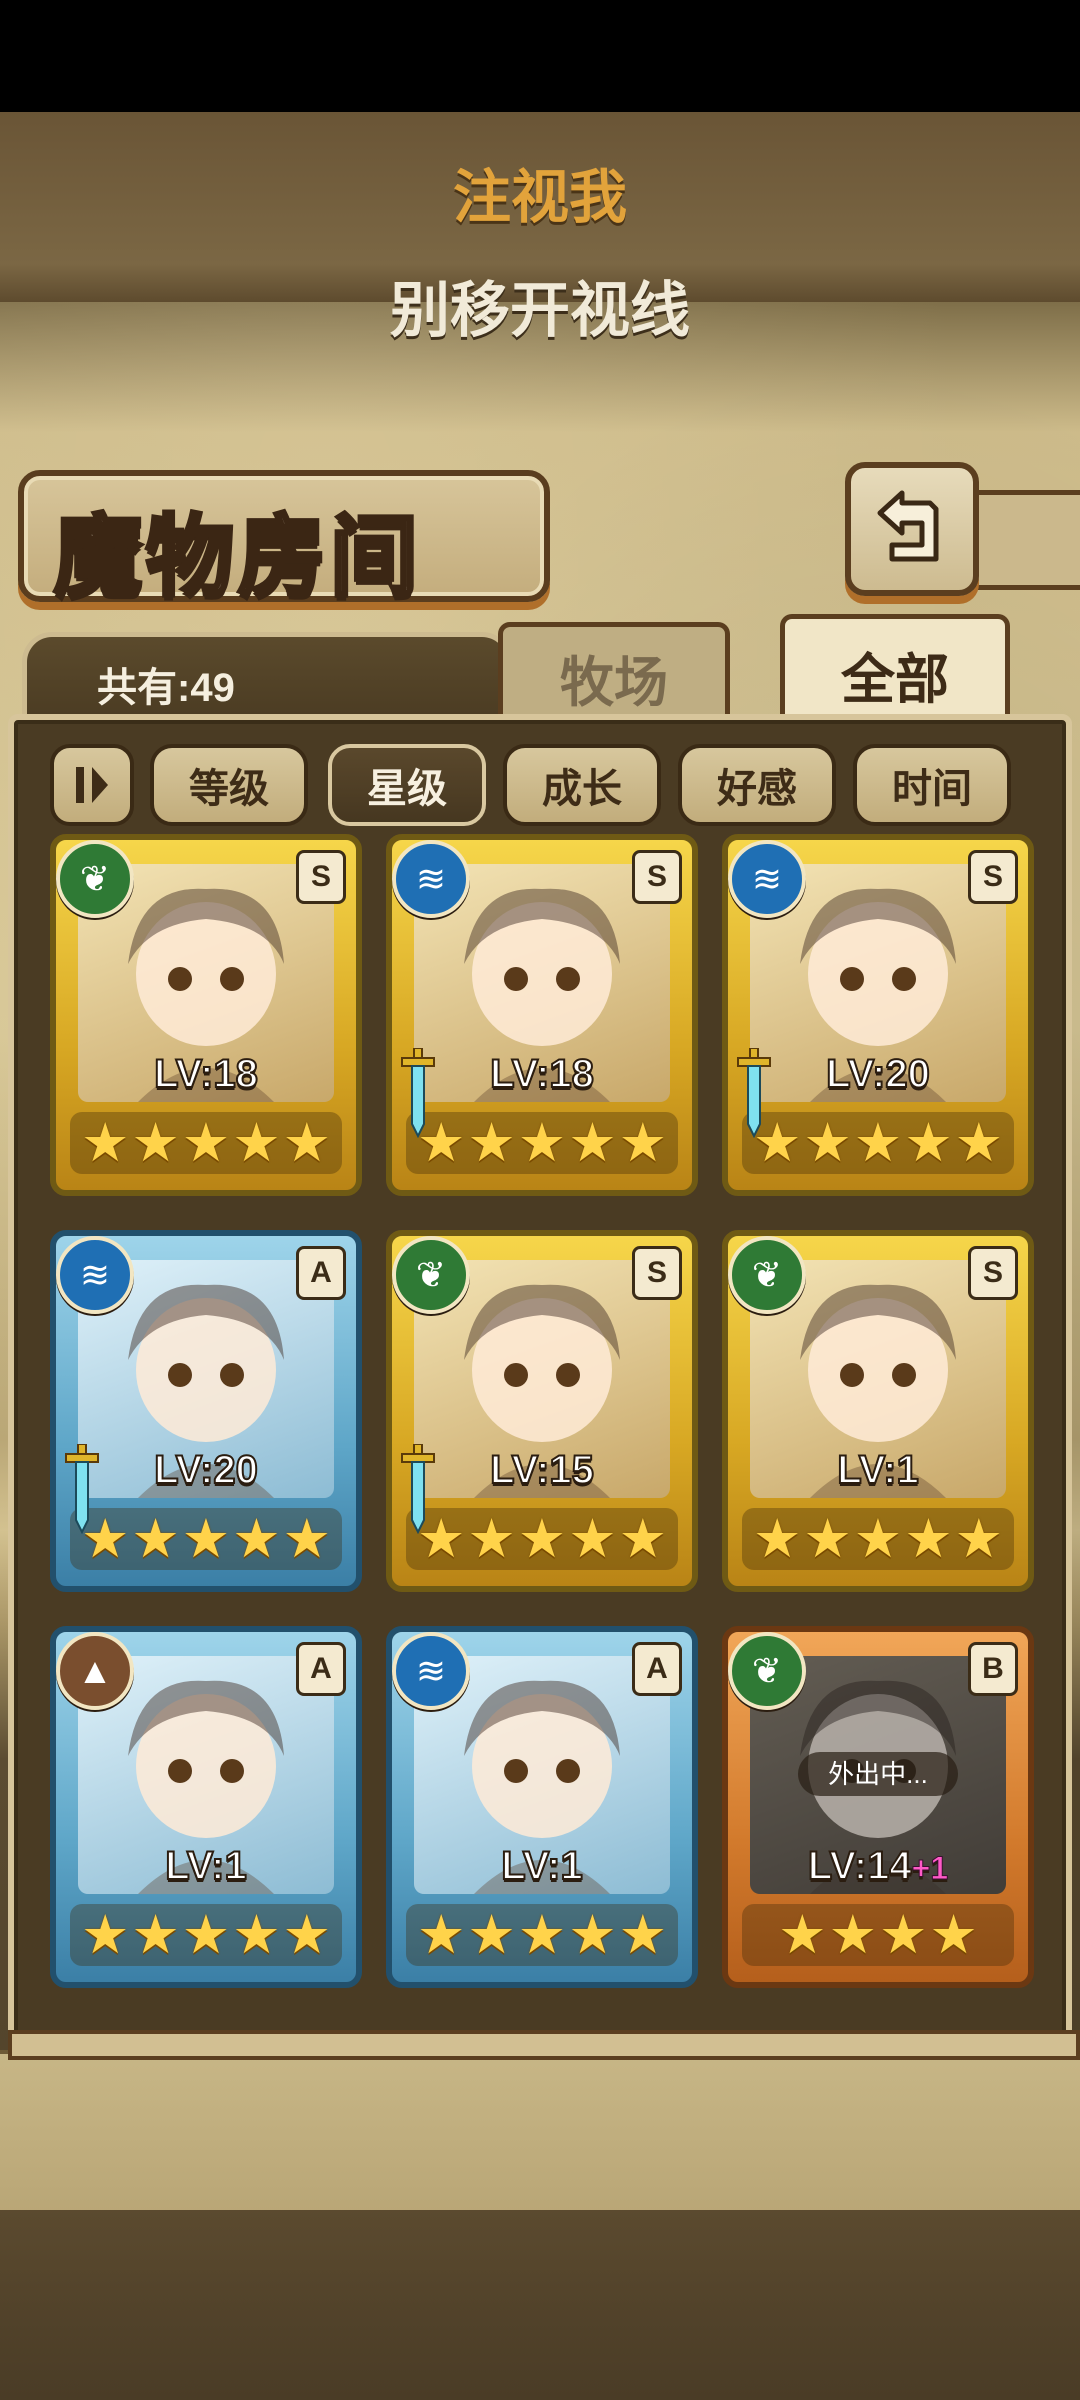 The image size is (1080, 2400). I want to click on level-text: LV:15, so click(542, 1470).